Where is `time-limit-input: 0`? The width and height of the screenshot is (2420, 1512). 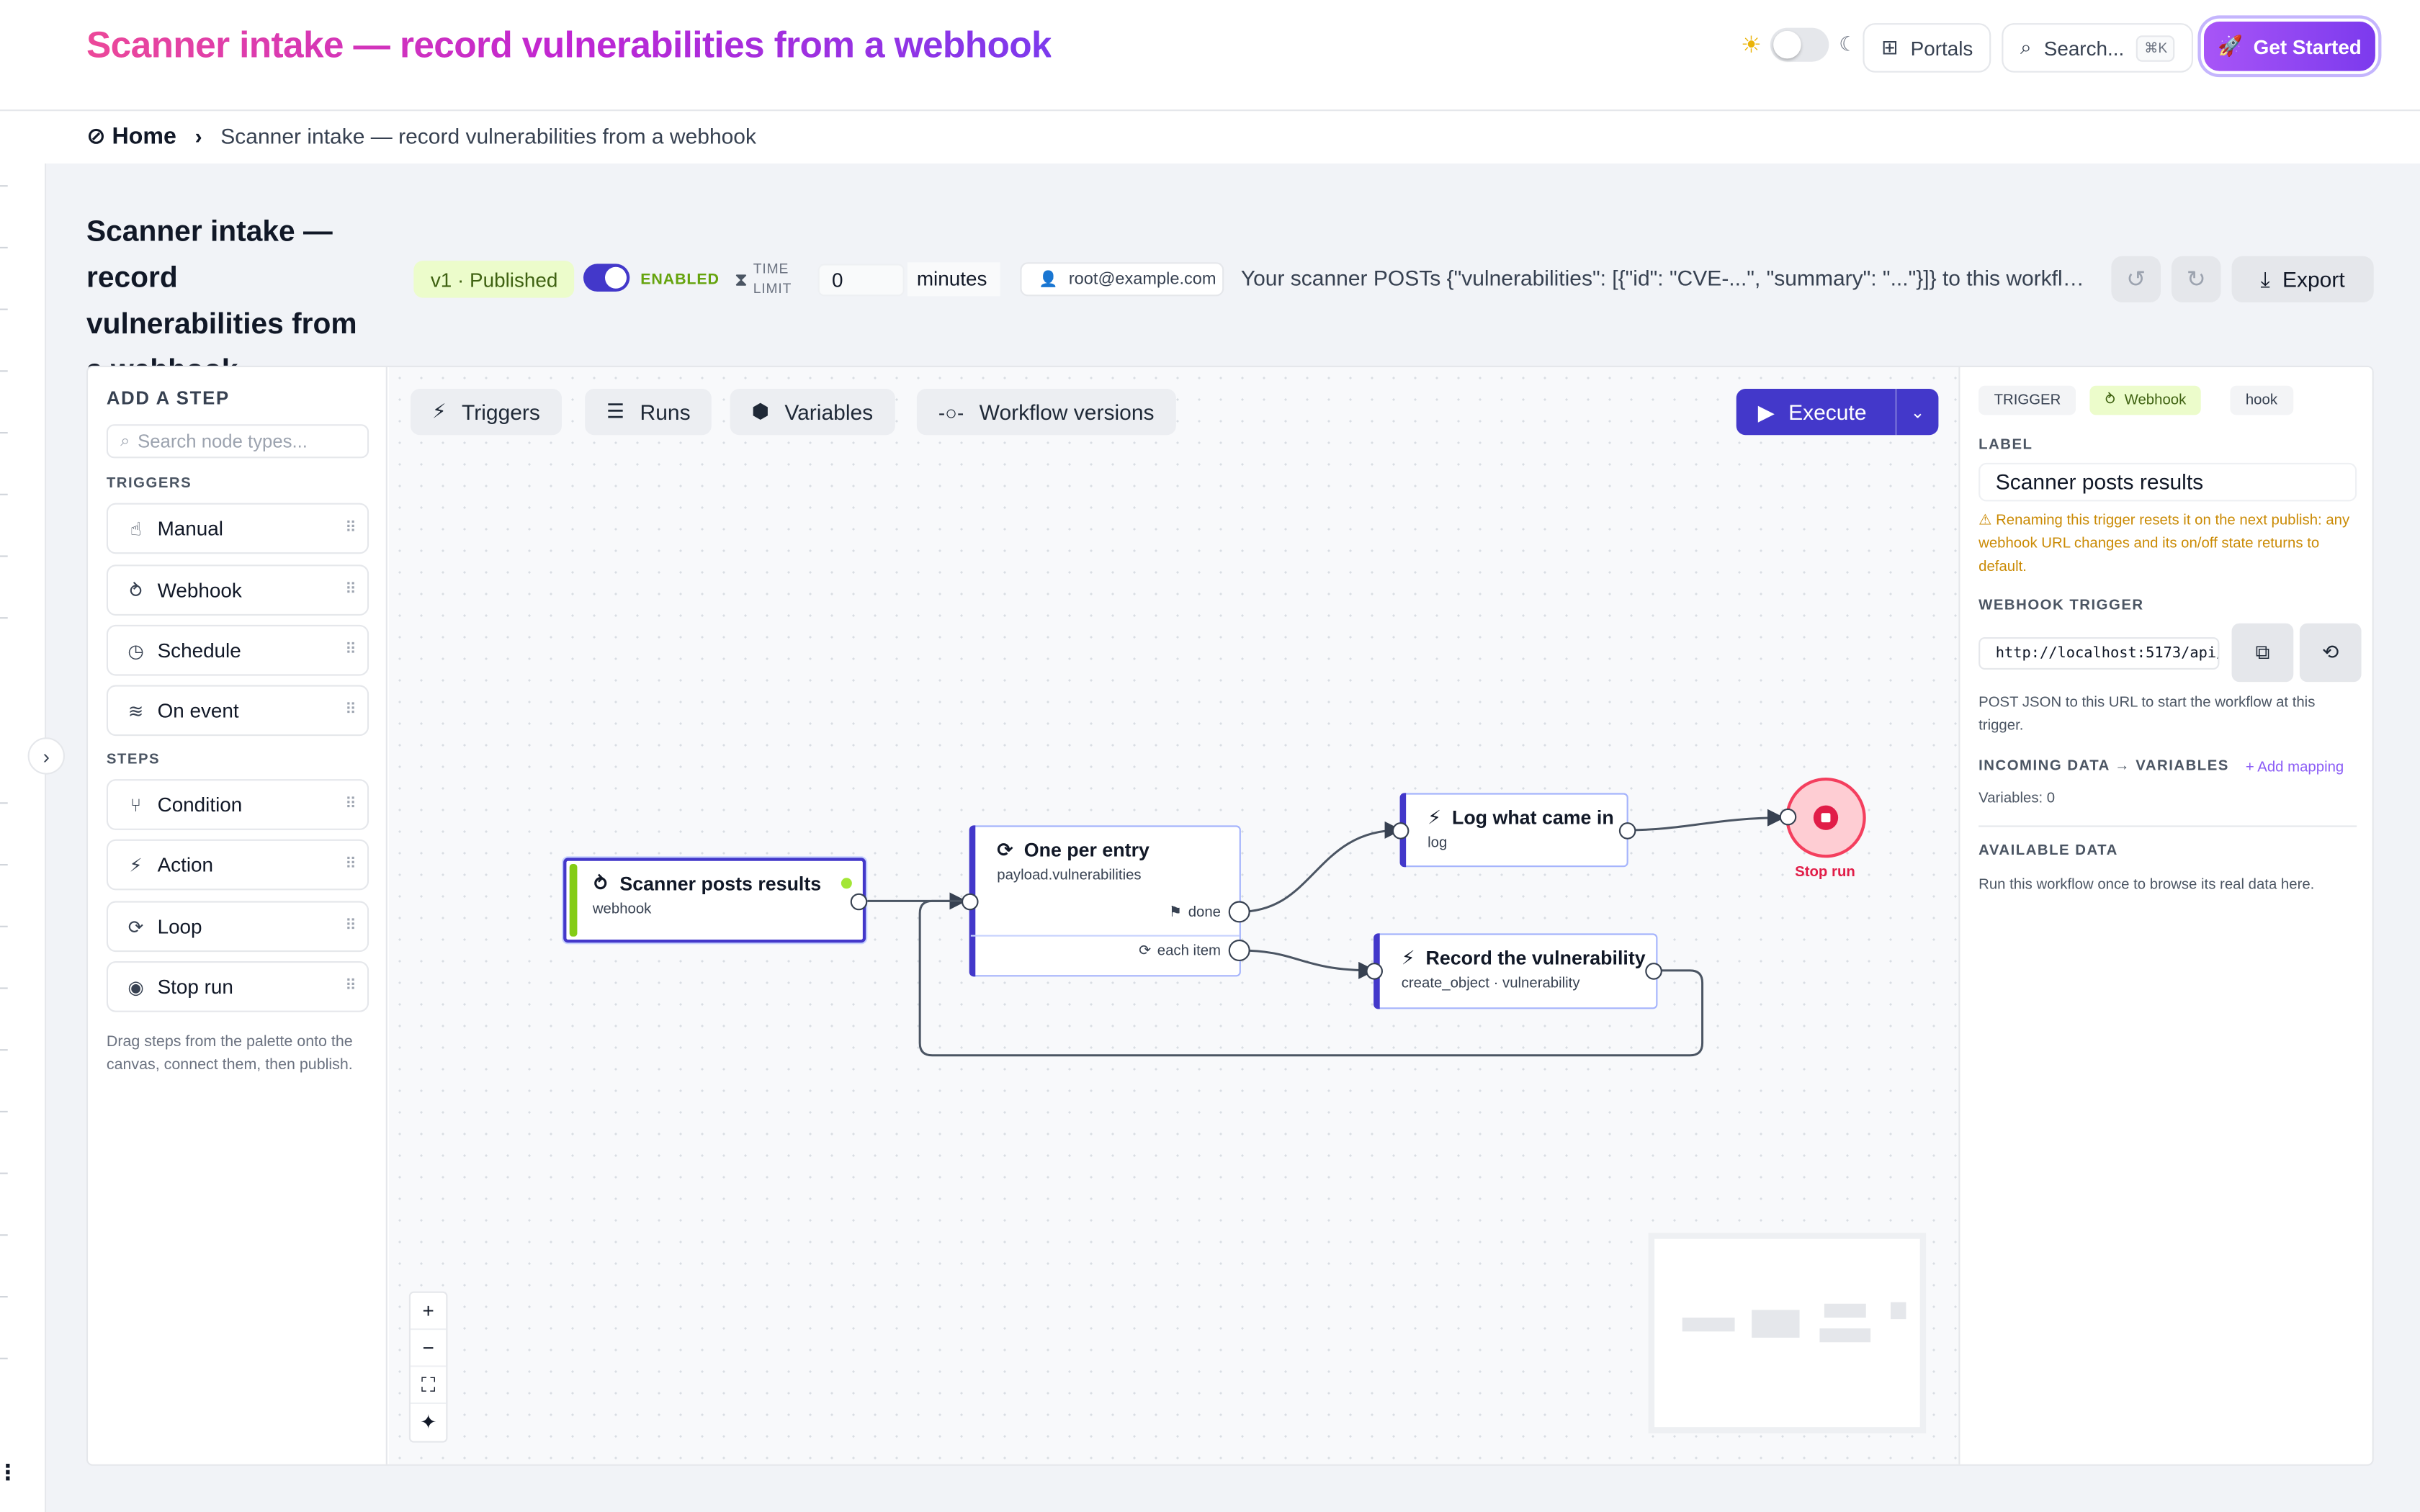
time-limit-input: 0 is located at coordinates (861, 280).